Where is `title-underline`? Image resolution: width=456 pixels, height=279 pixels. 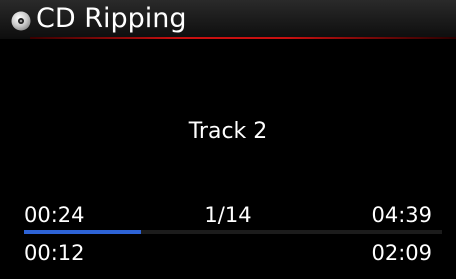 title-underline is located at coordinates (243, 38).